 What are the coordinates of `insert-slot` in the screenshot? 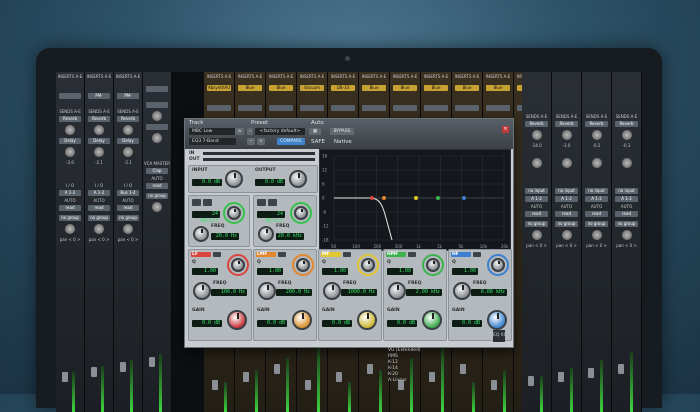 It's located at (157, 89).